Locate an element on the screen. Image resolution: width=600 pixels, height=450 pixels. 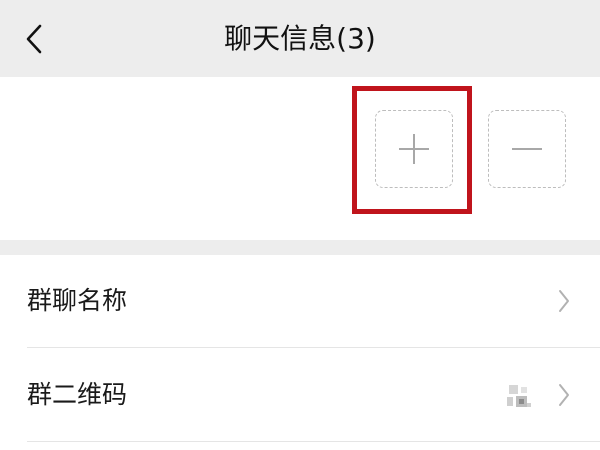
section-divider is located at coordinates (300, 247).